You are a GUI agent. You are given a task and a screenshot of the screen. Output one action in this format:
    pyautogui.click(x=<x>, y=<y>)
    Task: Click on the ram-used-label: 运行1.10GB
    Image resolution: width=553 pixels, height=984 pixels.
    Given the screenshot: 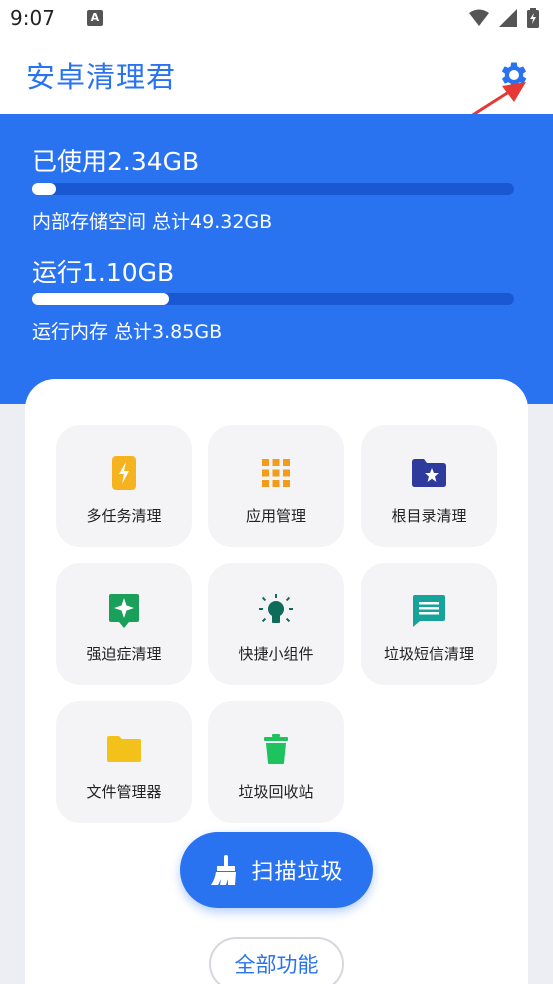 What is the action you would take?
    pyautogui.click(x=103, y=272)
    